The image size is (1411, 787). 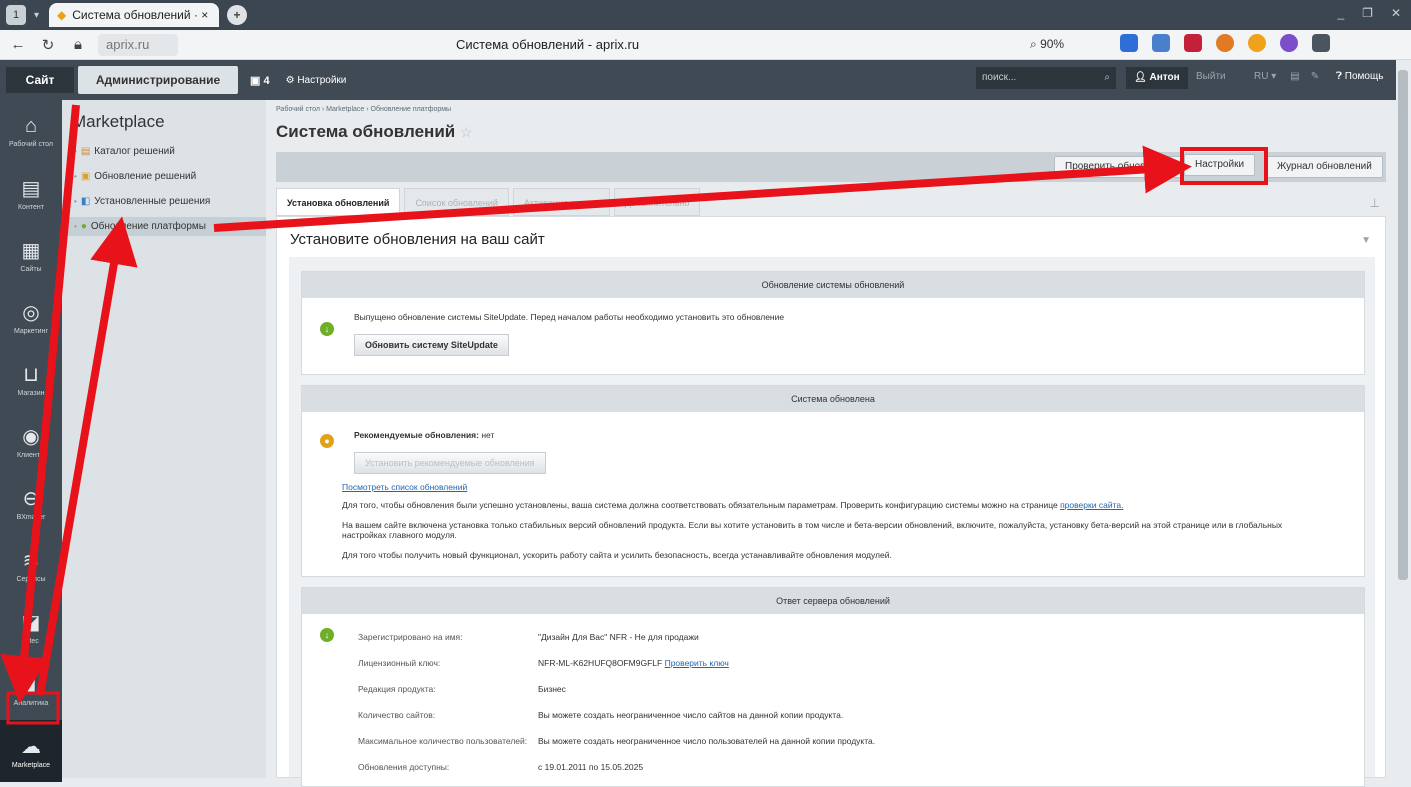 I want to click on check-key-link: Проверить ключ, so click(x=697, y=663).